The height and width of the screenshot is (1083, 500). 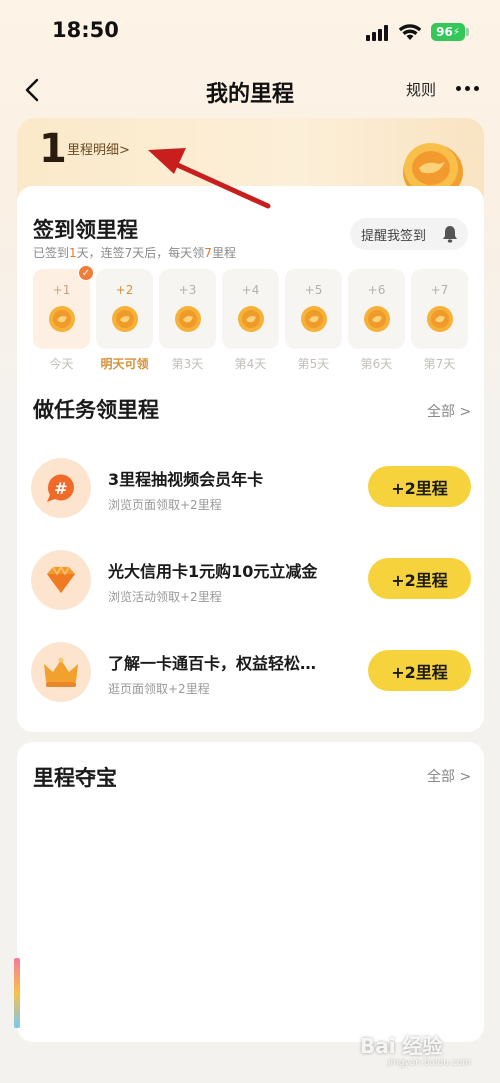 I want to click on battery-icon: 96 ⚡, so click(x=448, y=32).